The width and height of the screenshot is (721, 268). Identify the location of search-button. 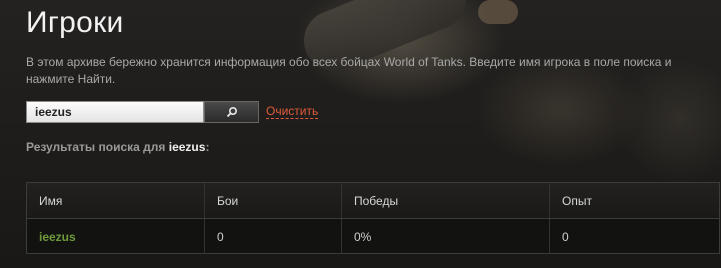
(231, 112).